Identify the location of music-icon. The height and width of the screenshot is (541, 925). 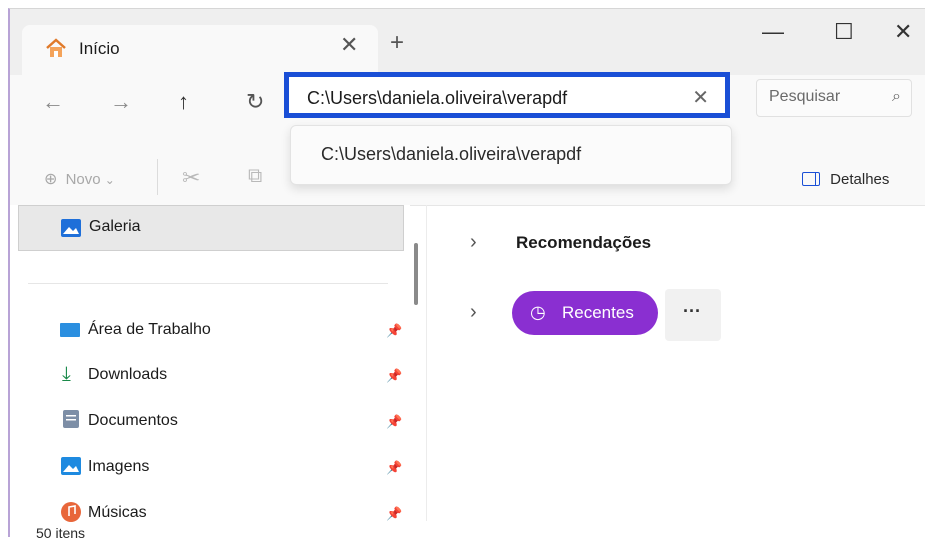
(71, 512).